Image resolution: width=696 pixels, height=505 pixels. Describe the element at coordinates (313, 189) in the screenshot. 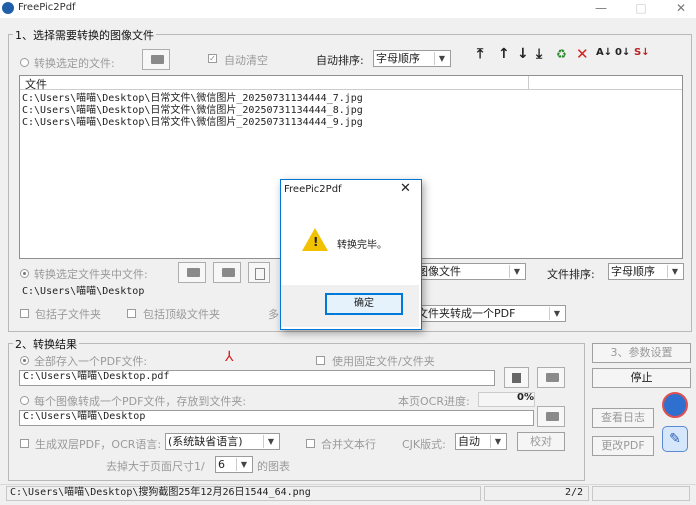

I see `dialog-title: FreePic2Pdf` at that location.